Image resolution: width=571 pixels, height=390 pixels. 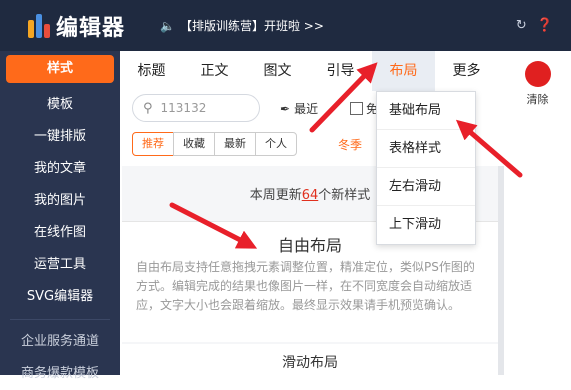 What do you see at coordinates (277, 71) in the screenshot?
I see `tab-image-text: 图文` at bounding box center [277, 71].